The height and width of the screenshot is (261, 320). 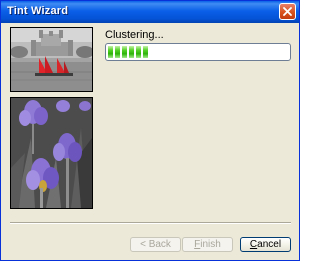 I want to click on close-button, so click(x=287, y=11).